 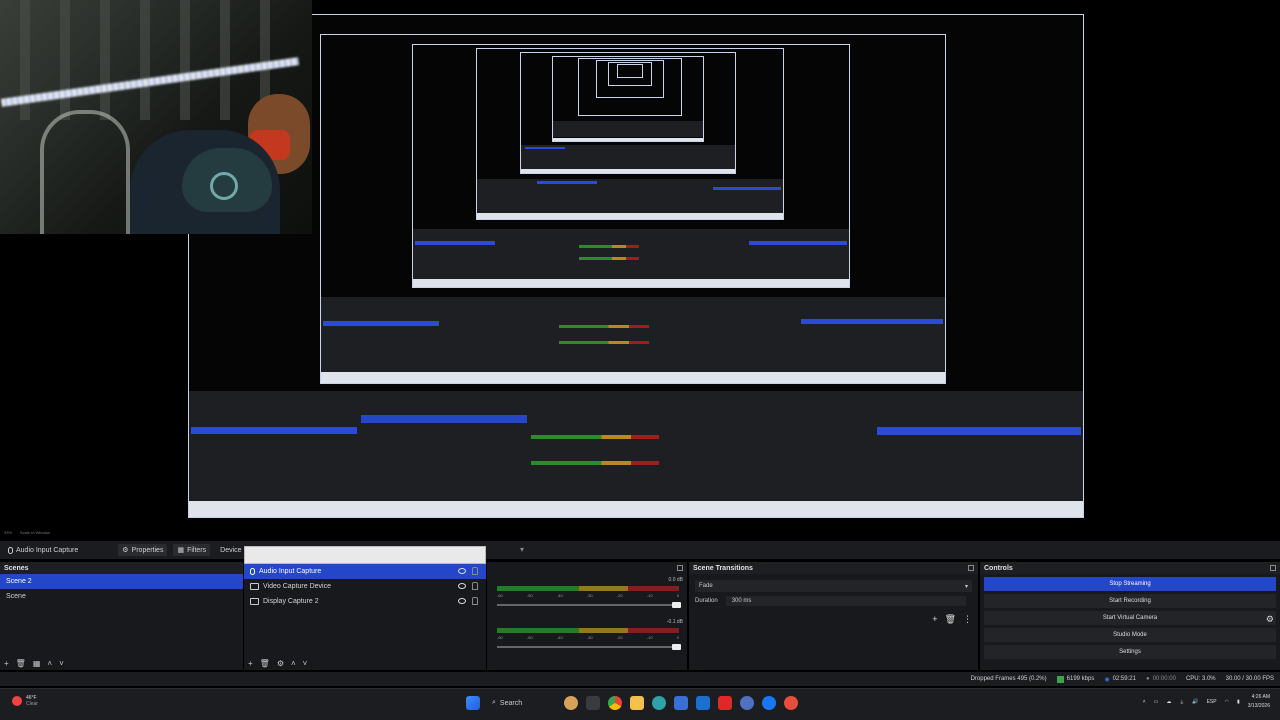 I want to click on source-item: Audio Input Capture, so click(x=365, y=571).